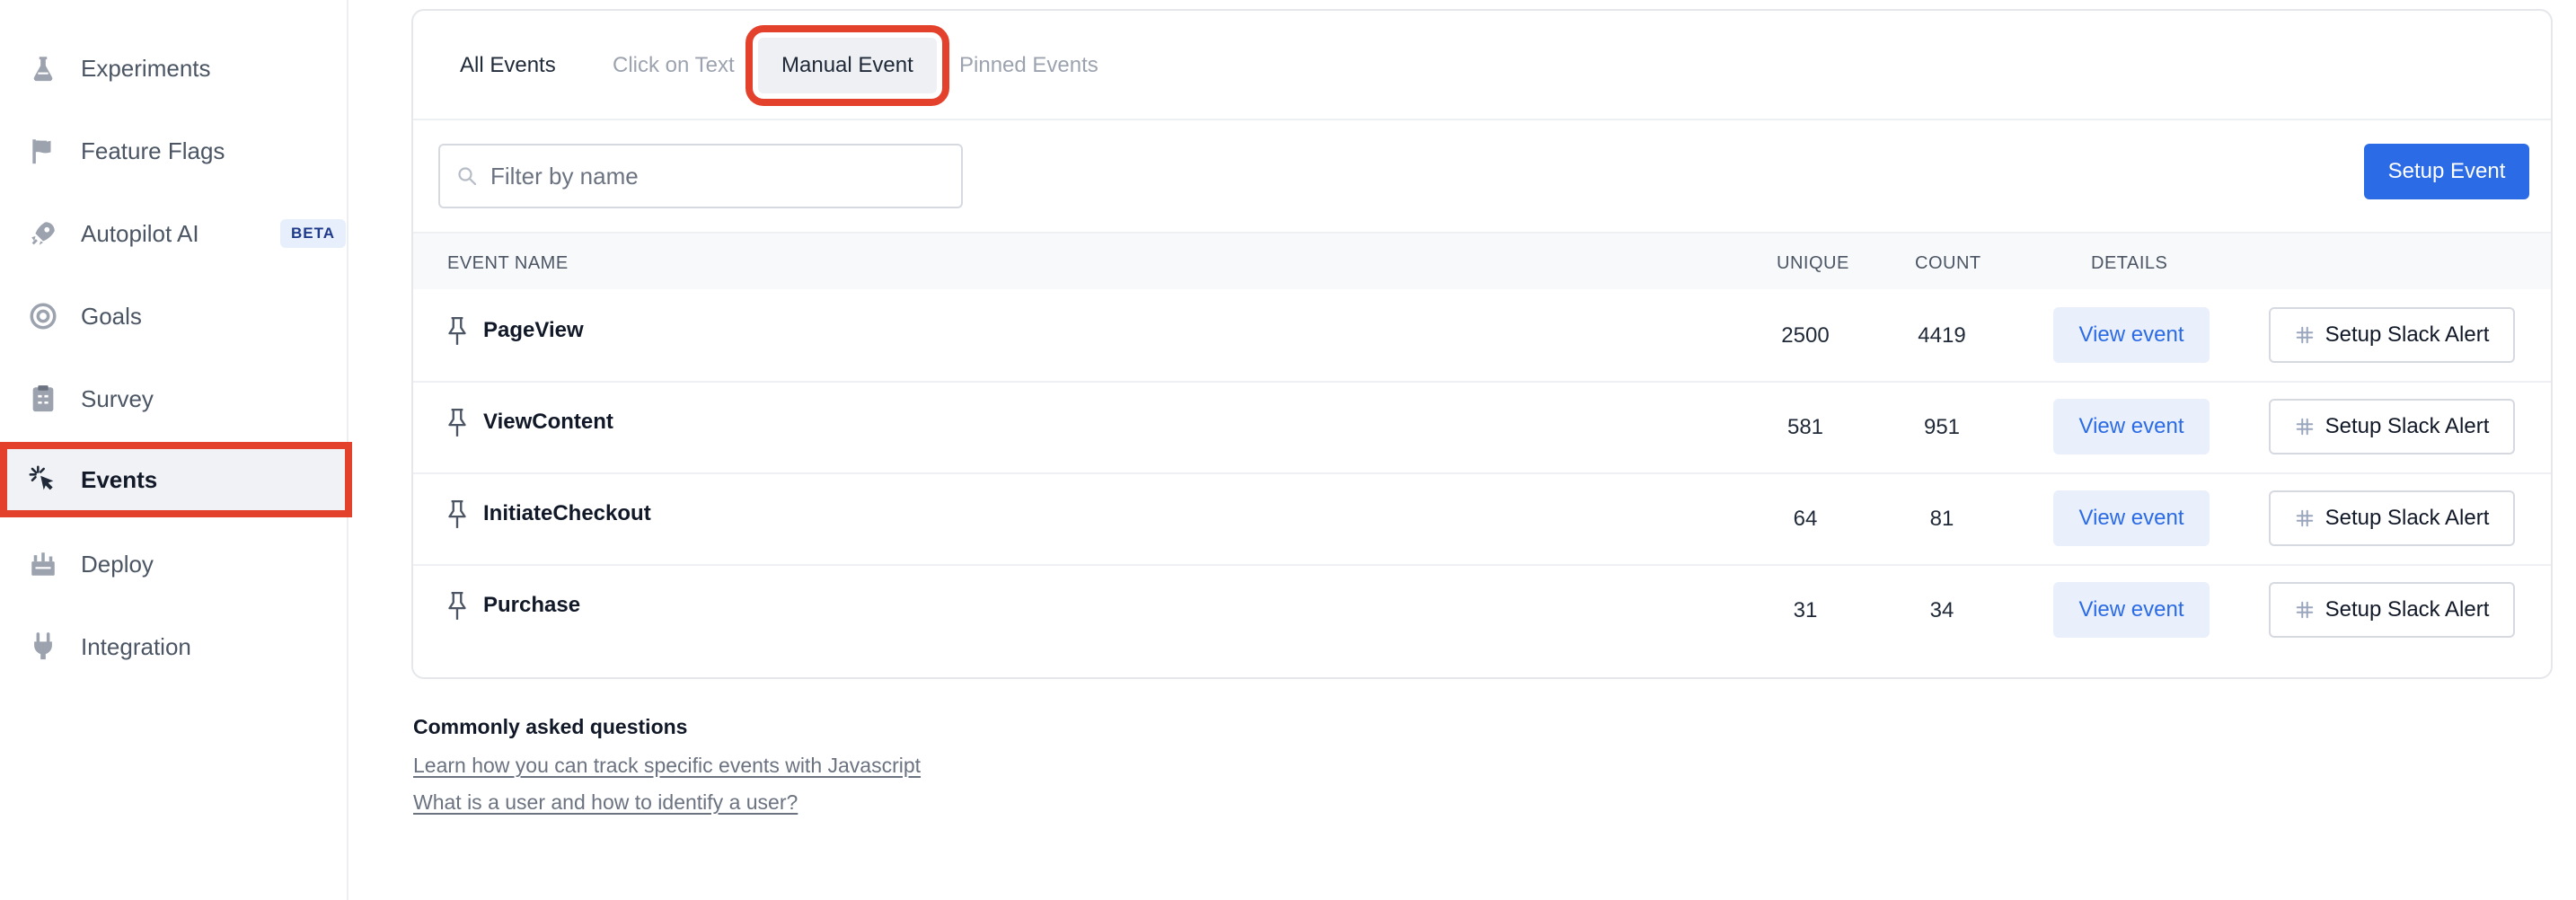 This screenshot has height=900, width=2576. What do you see at coordinates (174, 399) in the screenshot?
I see `sidebar-item-survey: Survey` at bounding box center [174, 399].